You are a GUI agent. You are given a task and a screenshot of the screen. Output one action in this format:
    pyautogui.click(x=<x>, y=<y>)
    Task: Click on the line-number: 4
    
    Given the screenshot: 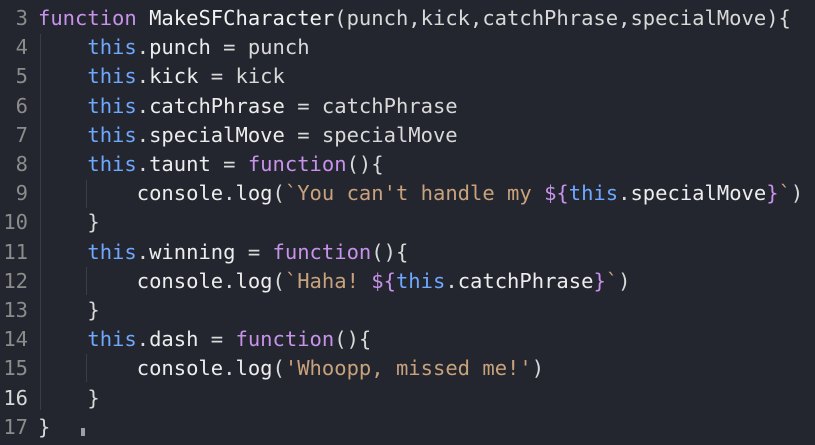 What is the action you would take?
    pyautogui.click(x=21, y=47)
    